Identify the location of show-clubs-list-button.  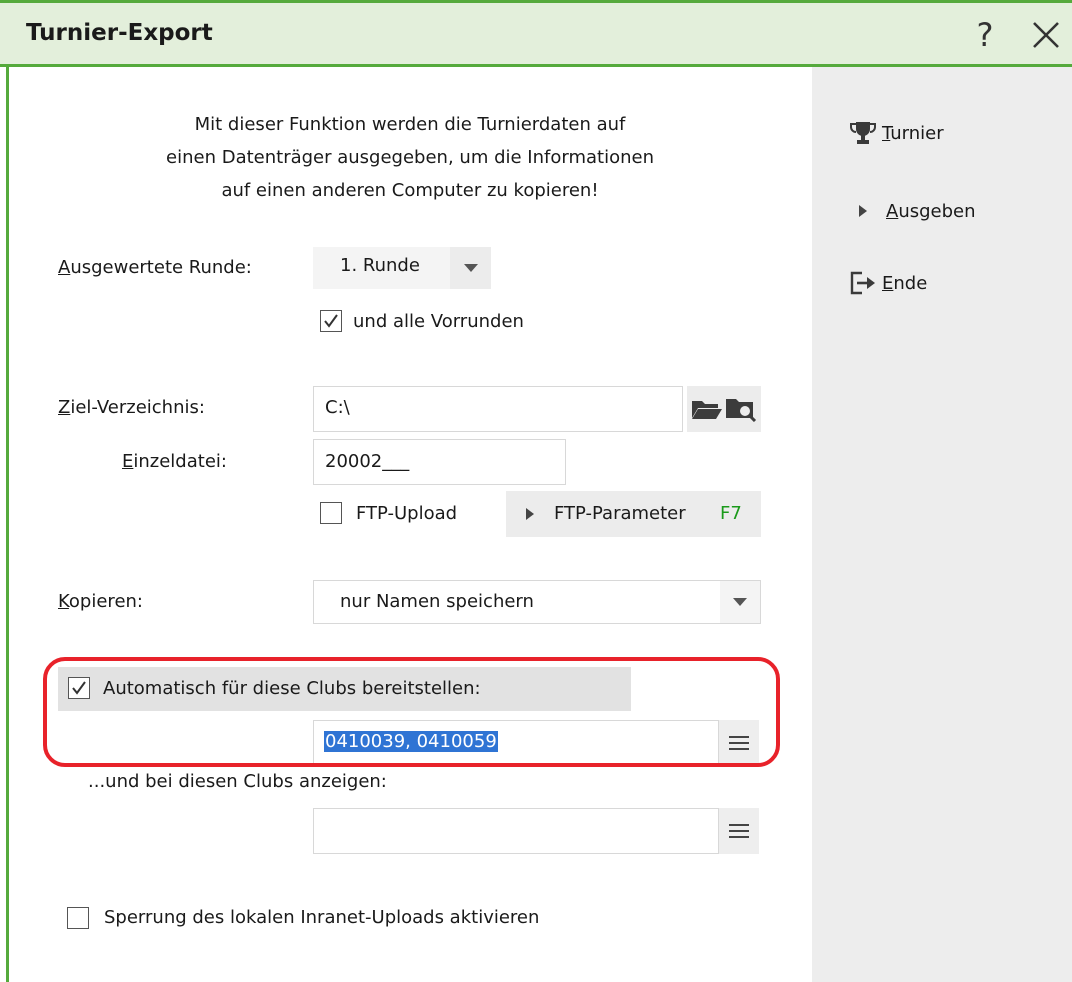
(739, 831).